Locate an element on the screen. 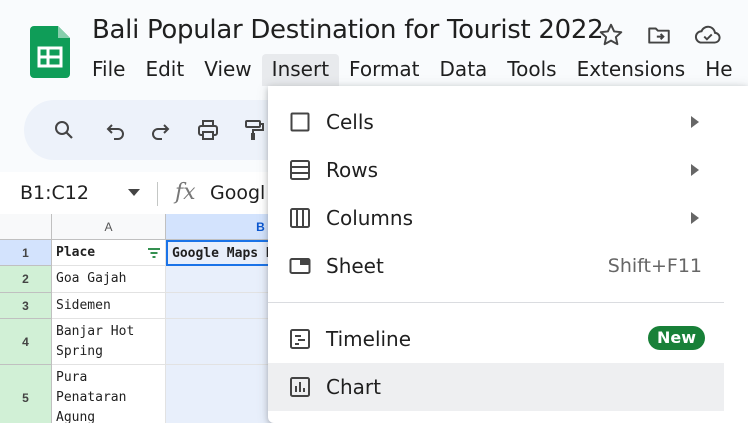 The image size is (748, 423). menu-item-label: Sheet is located at coordinates (355, 266).